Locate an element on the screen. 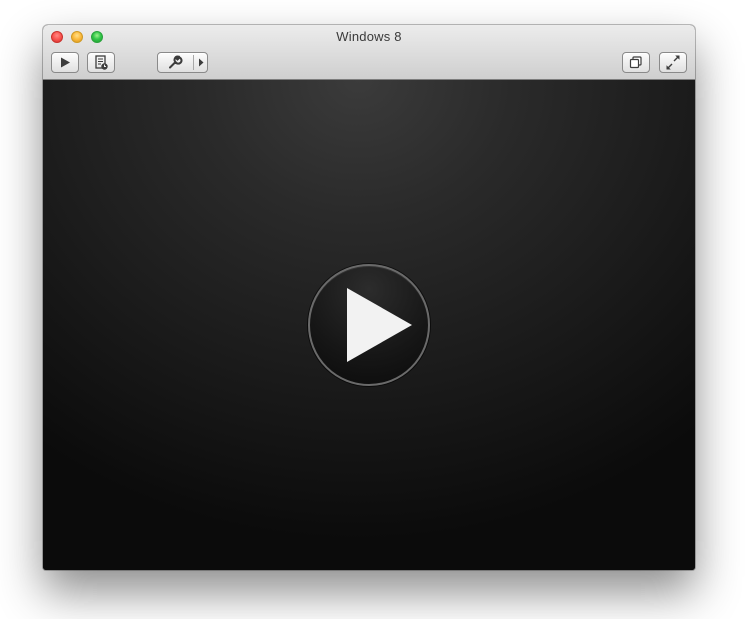  fullscreen-arrows-icon is located at coordinates (673, 62).